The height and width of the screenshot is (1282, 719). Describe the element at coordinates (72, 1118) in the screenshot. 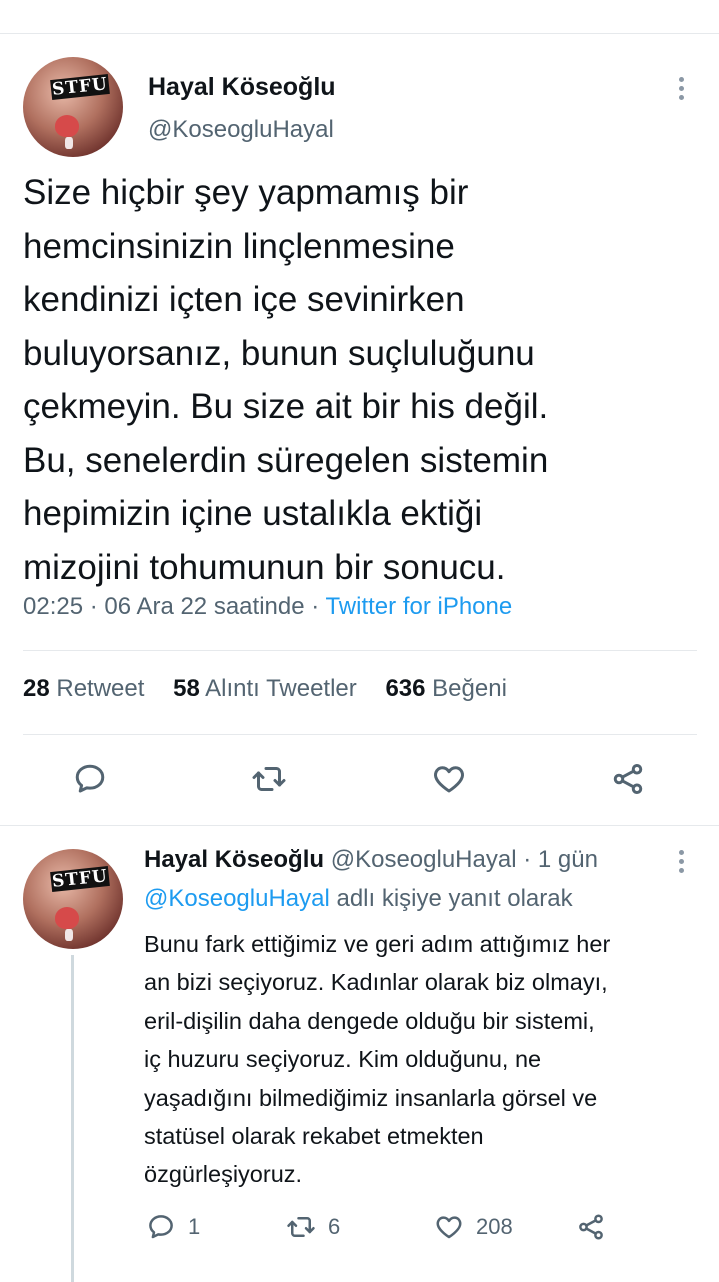

I see `thread-line` at that location.